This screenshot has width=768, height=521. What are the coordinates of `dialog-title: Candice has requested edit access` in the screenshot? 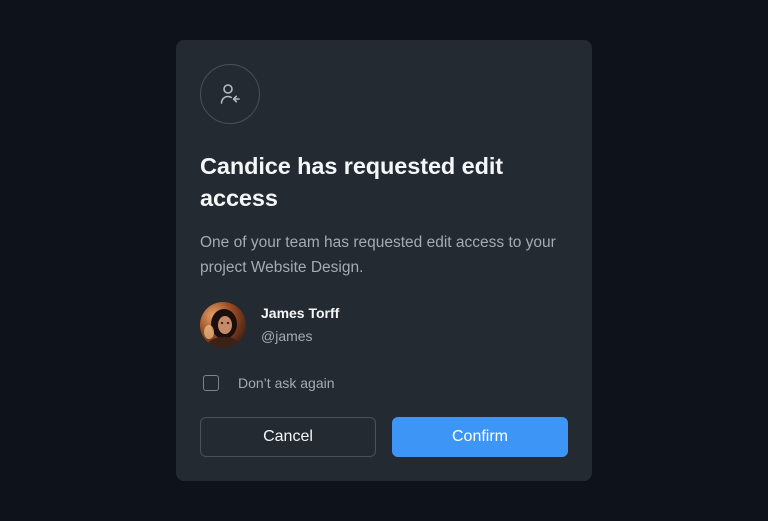 It's located at (351, 182).